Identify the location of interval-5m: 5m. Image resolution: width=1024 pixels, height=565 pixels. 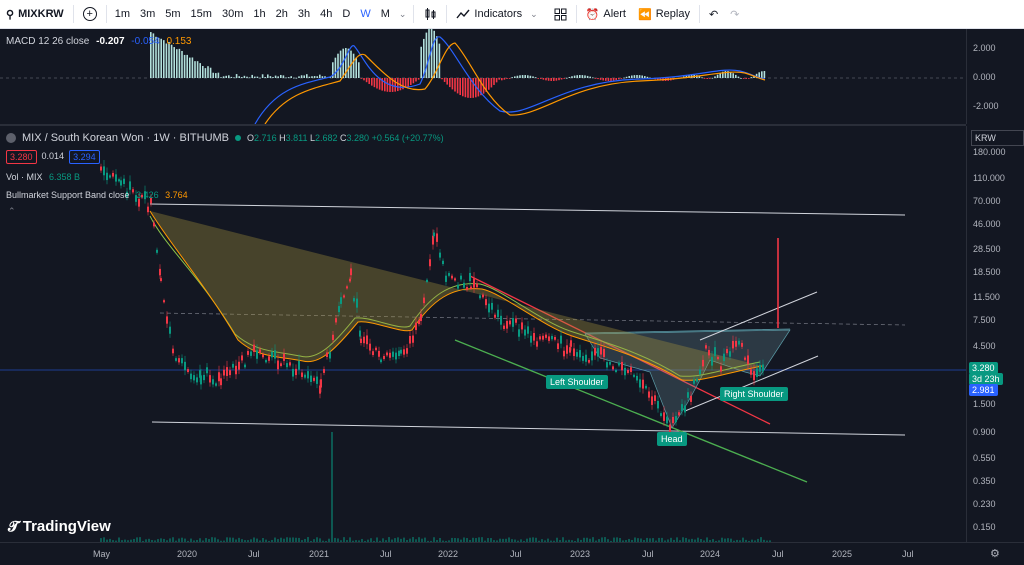
(172, 14).